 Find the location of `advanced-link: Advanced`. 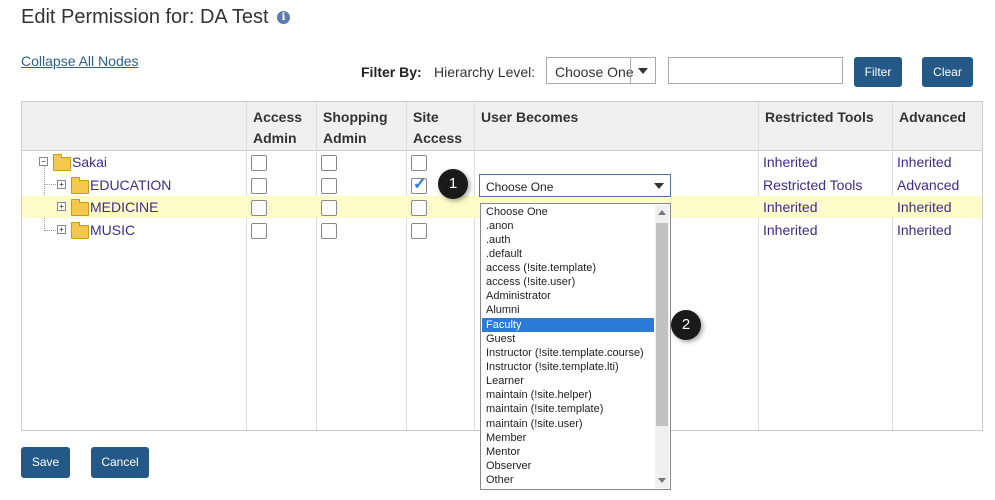

advanced-link: Advanced is located at coordinates (928, 185).